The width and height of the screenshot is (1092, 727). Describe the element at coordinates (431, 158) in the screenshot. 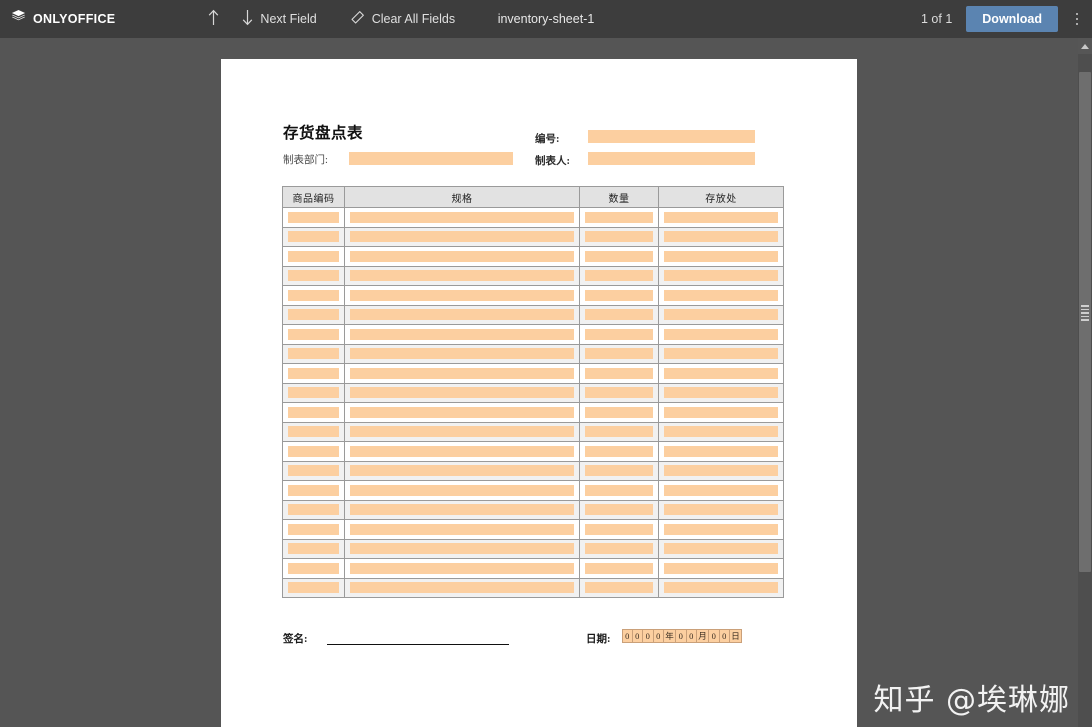

I see `dept-field` at that location.